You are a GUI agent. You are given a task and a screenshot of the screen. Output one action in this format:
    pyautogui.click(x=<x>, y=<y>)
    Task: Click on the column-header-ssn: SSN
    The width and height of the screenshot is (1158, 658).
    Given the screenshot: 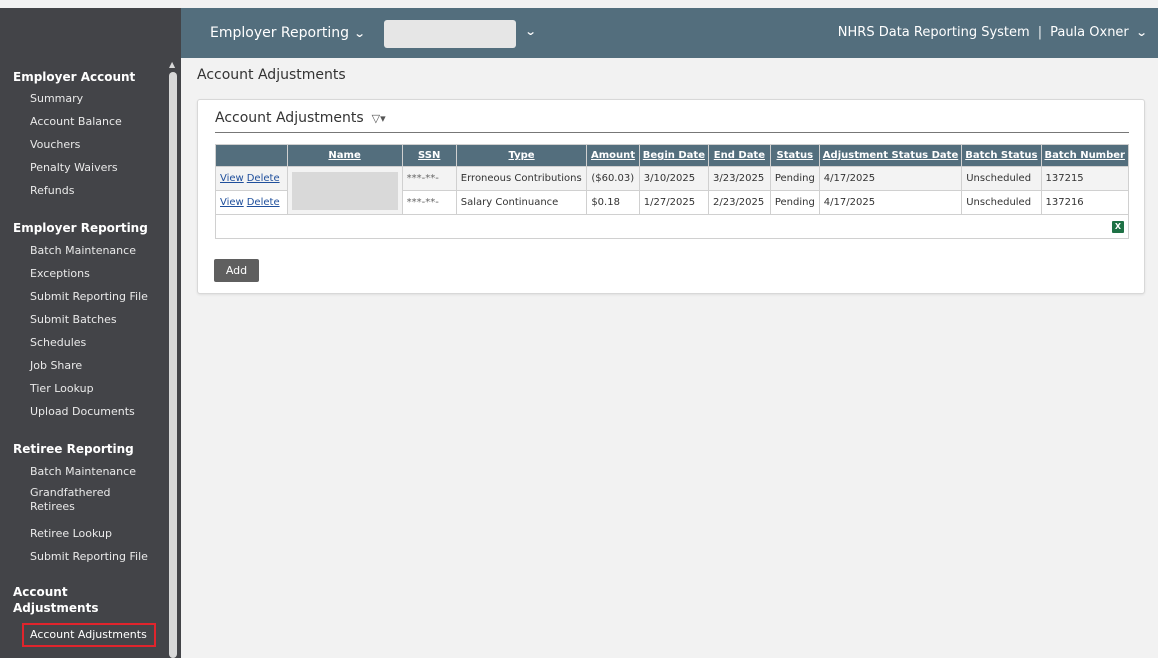 What is the action you would take?
    pyautogui.click(x=429, y=155)
    